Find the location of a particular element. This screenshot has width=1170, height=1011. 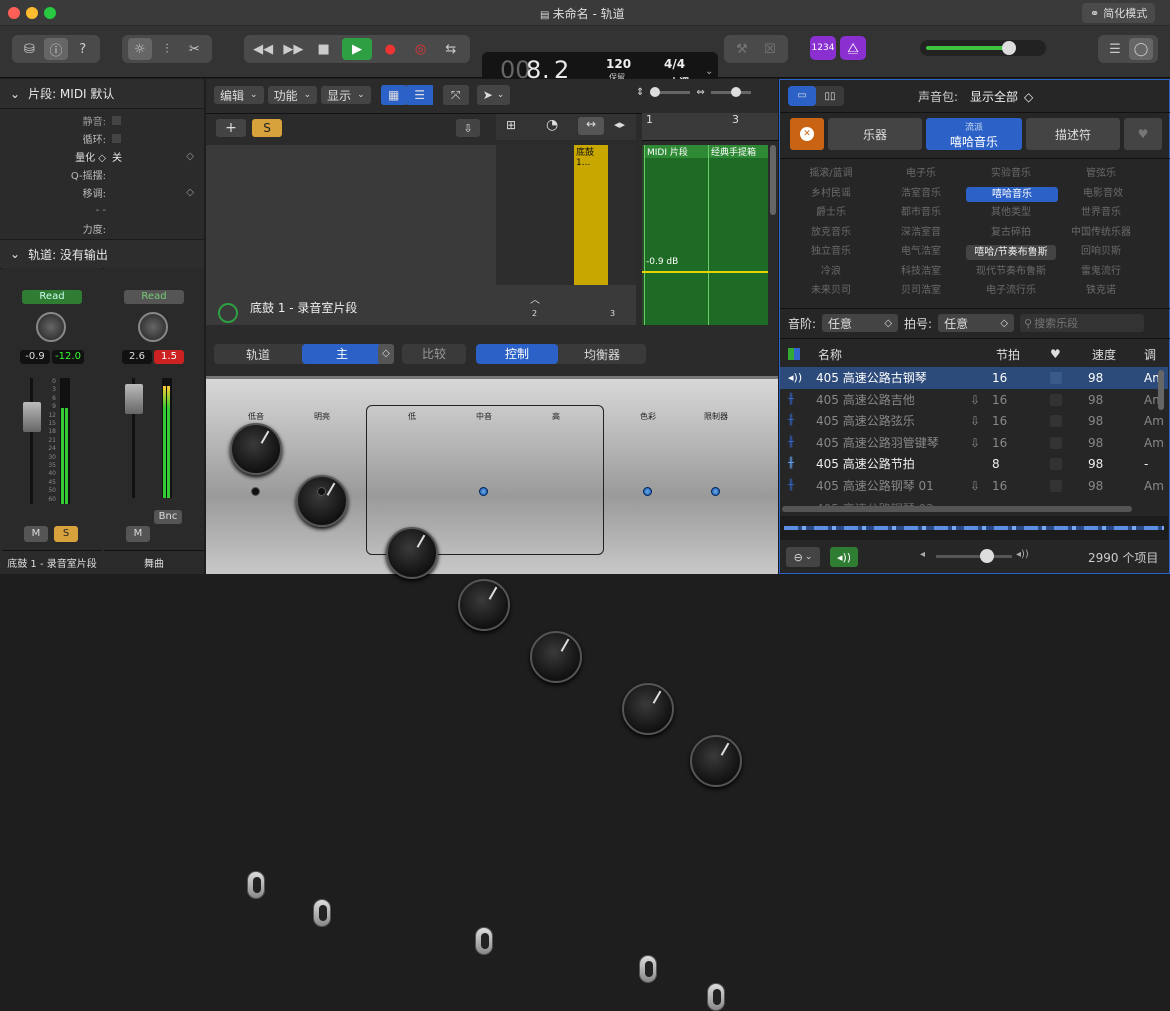

options-menu: ⊖ ⌄ is located at coordinates (803, 557).